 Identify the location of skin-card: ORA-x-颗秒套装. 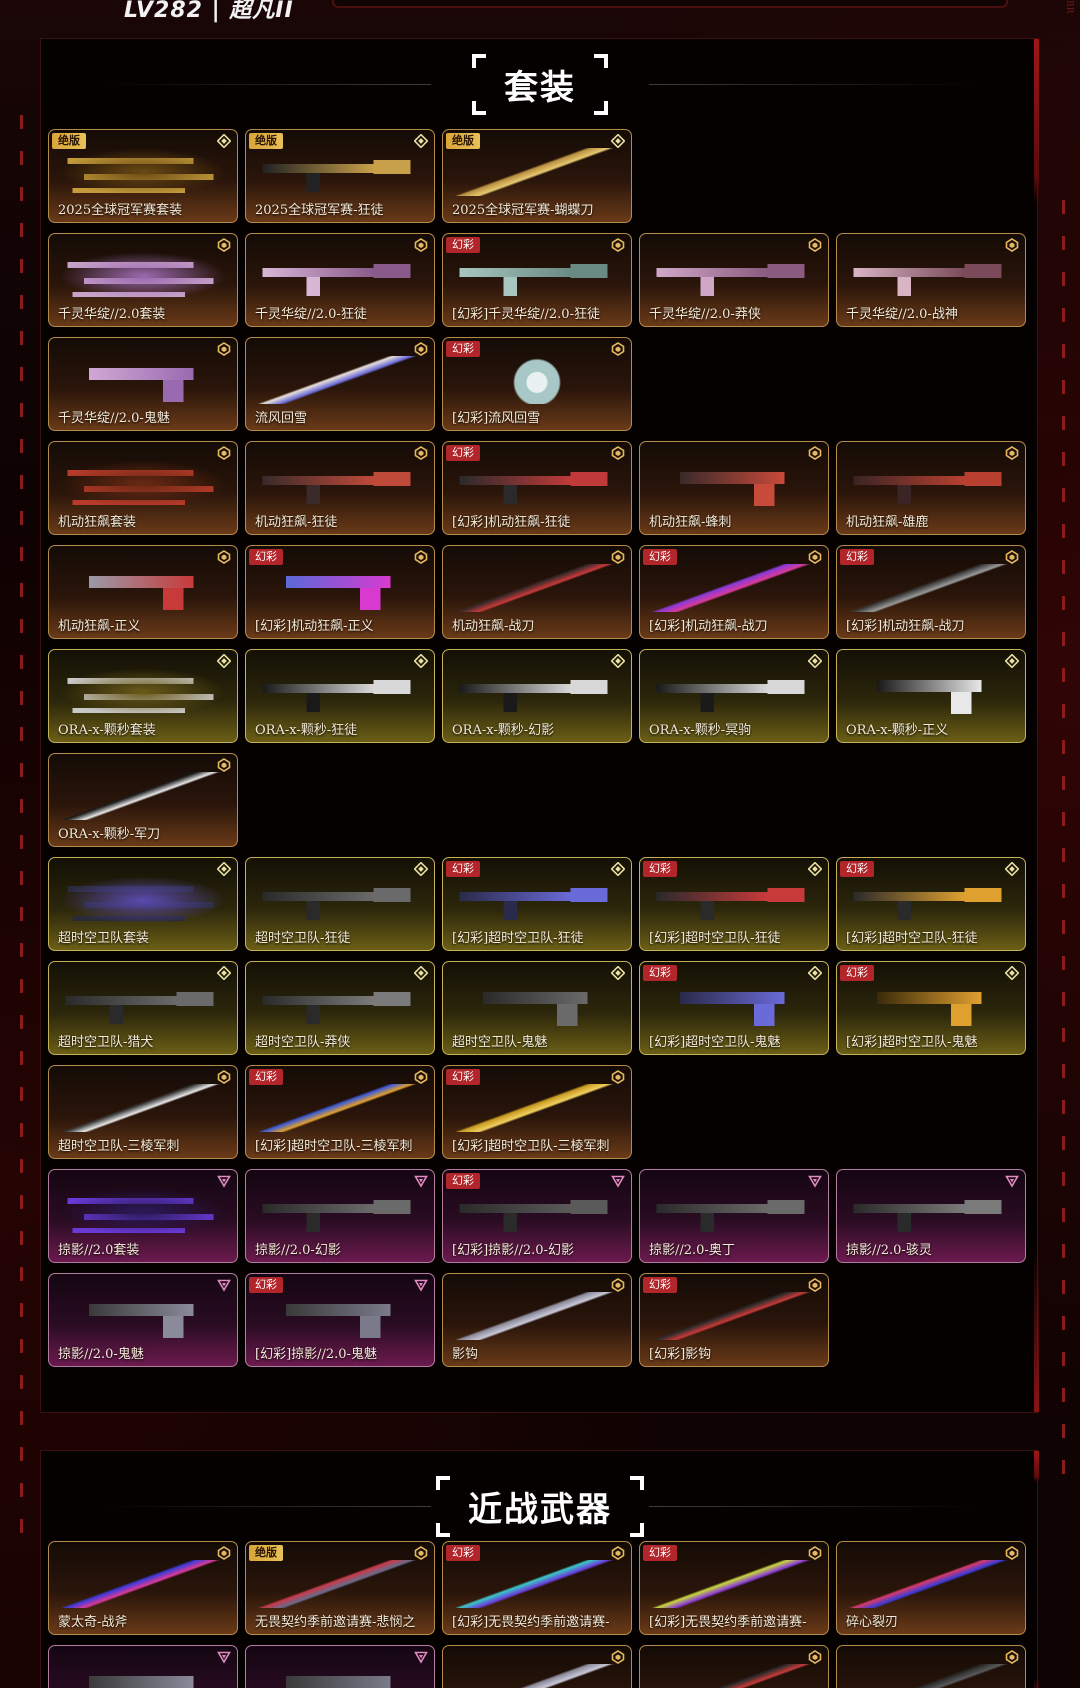
(143, 696).